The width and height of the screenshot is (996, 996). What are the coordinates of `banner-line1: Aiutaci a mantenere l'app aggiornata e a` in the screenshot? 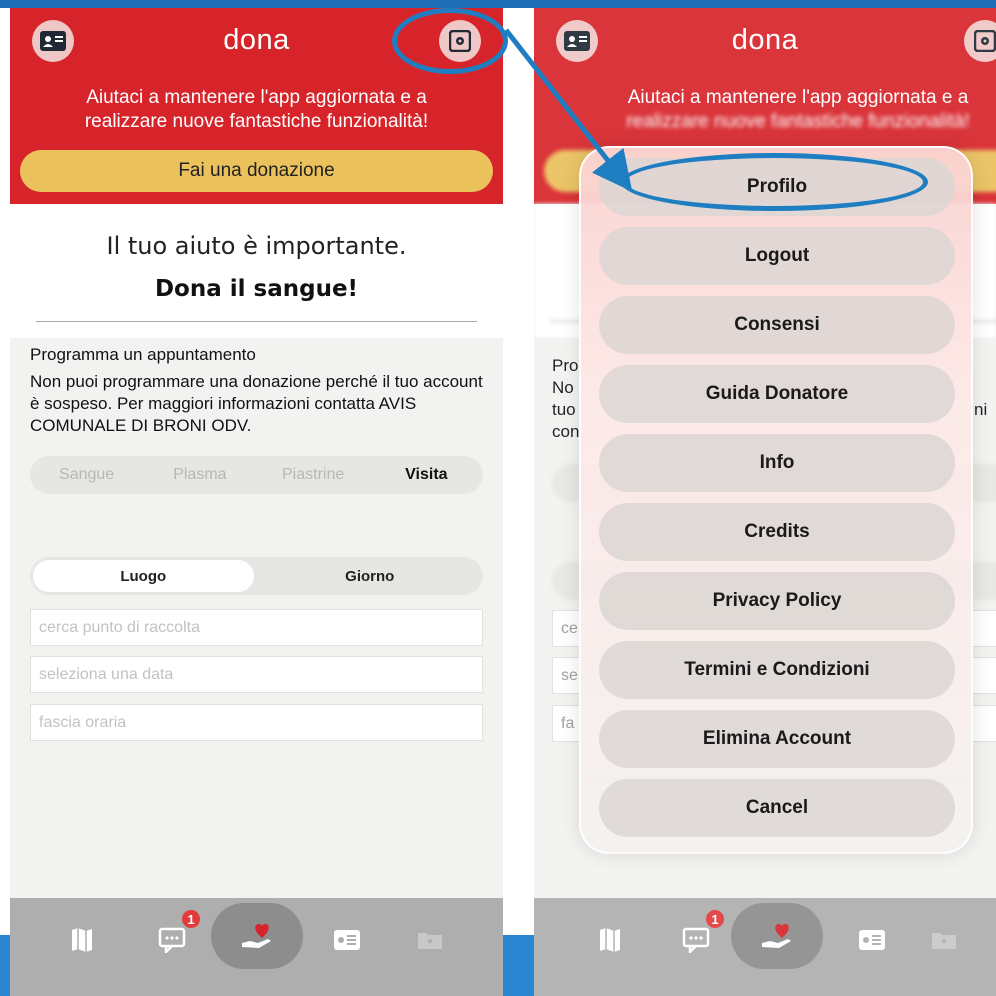 It's located at (256, 97).